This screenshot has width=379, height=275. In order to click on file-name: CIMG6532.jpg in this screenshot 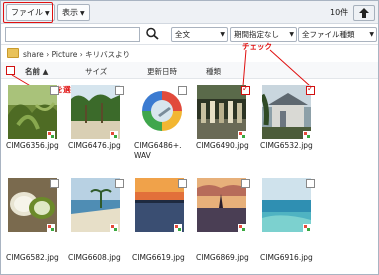, I will do `click(286, 145)`.